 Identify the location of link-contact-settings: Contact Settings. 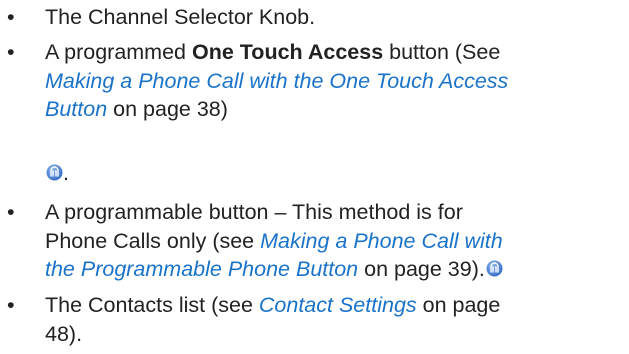
(338, 305).